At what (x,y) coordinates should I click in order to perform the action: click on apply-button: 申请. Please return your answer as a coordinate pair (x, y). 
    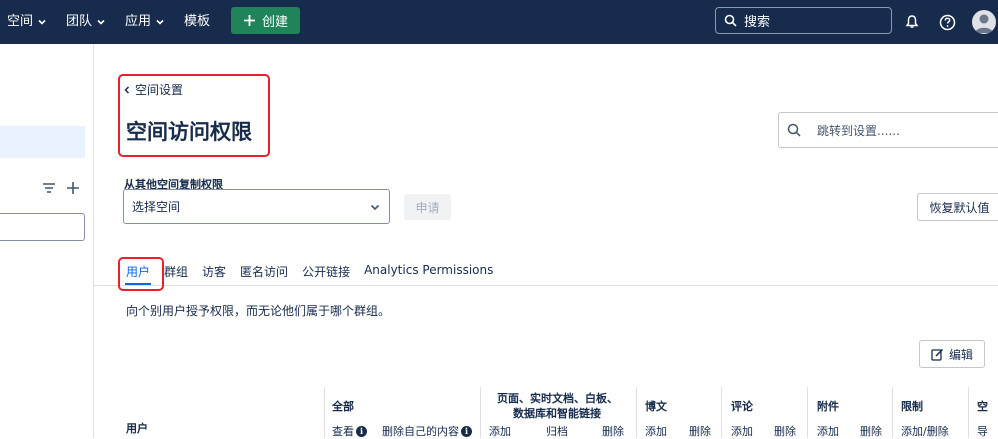
    Looking at the image, I should click on (427, 207).